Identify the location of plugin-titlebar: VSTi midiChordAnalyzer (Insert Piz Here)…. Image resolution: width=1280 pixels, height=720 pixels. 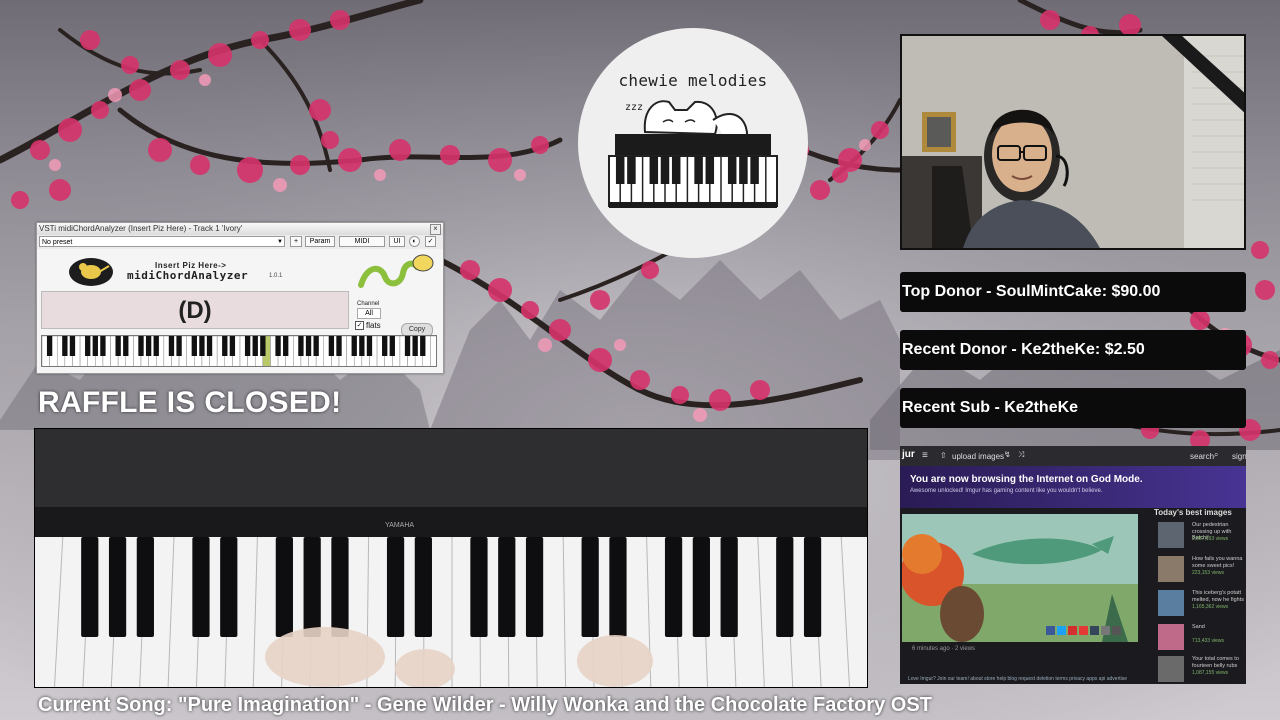
(240, 229).